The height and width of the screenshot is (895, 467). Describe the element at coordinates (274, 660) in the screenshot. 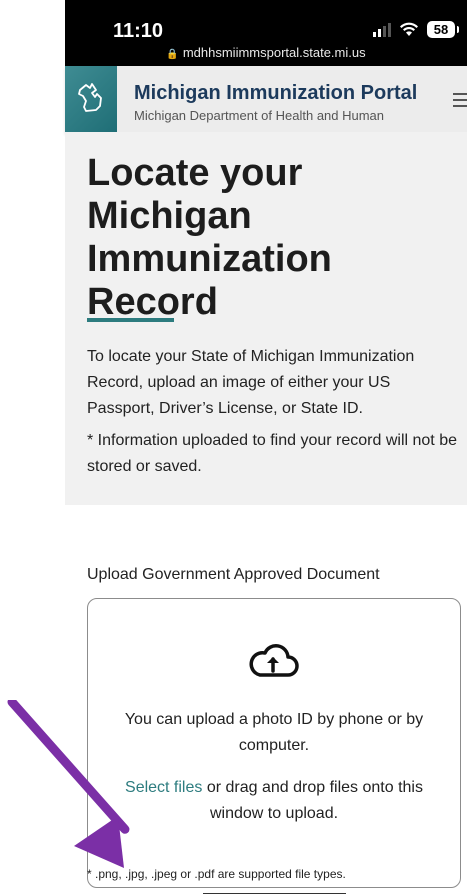

I see `cloud-upload-icon` at that location.